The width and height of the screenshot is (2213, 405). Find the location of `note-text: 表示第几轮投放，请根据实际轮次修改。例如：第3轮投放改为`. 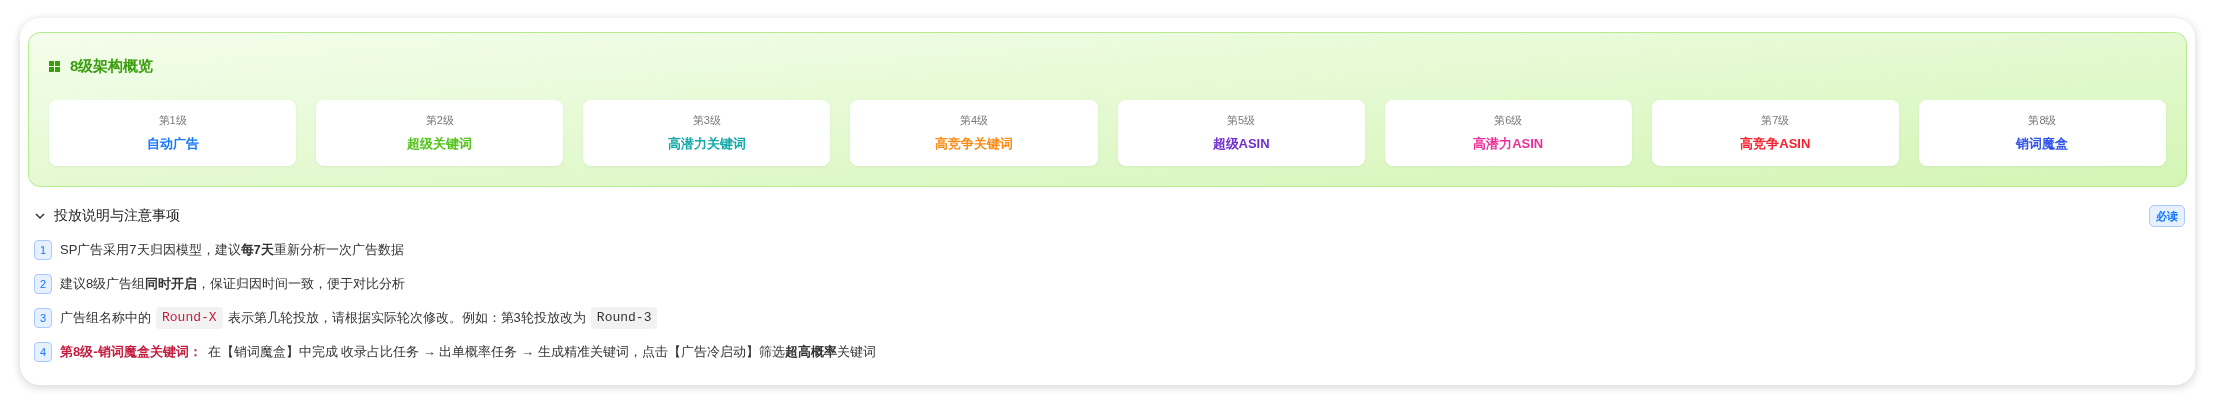

note-text: 表示第几轮投放，请根据实际轮次修改。例如：第3轮投放改为 is located at coordinates (406, 318).